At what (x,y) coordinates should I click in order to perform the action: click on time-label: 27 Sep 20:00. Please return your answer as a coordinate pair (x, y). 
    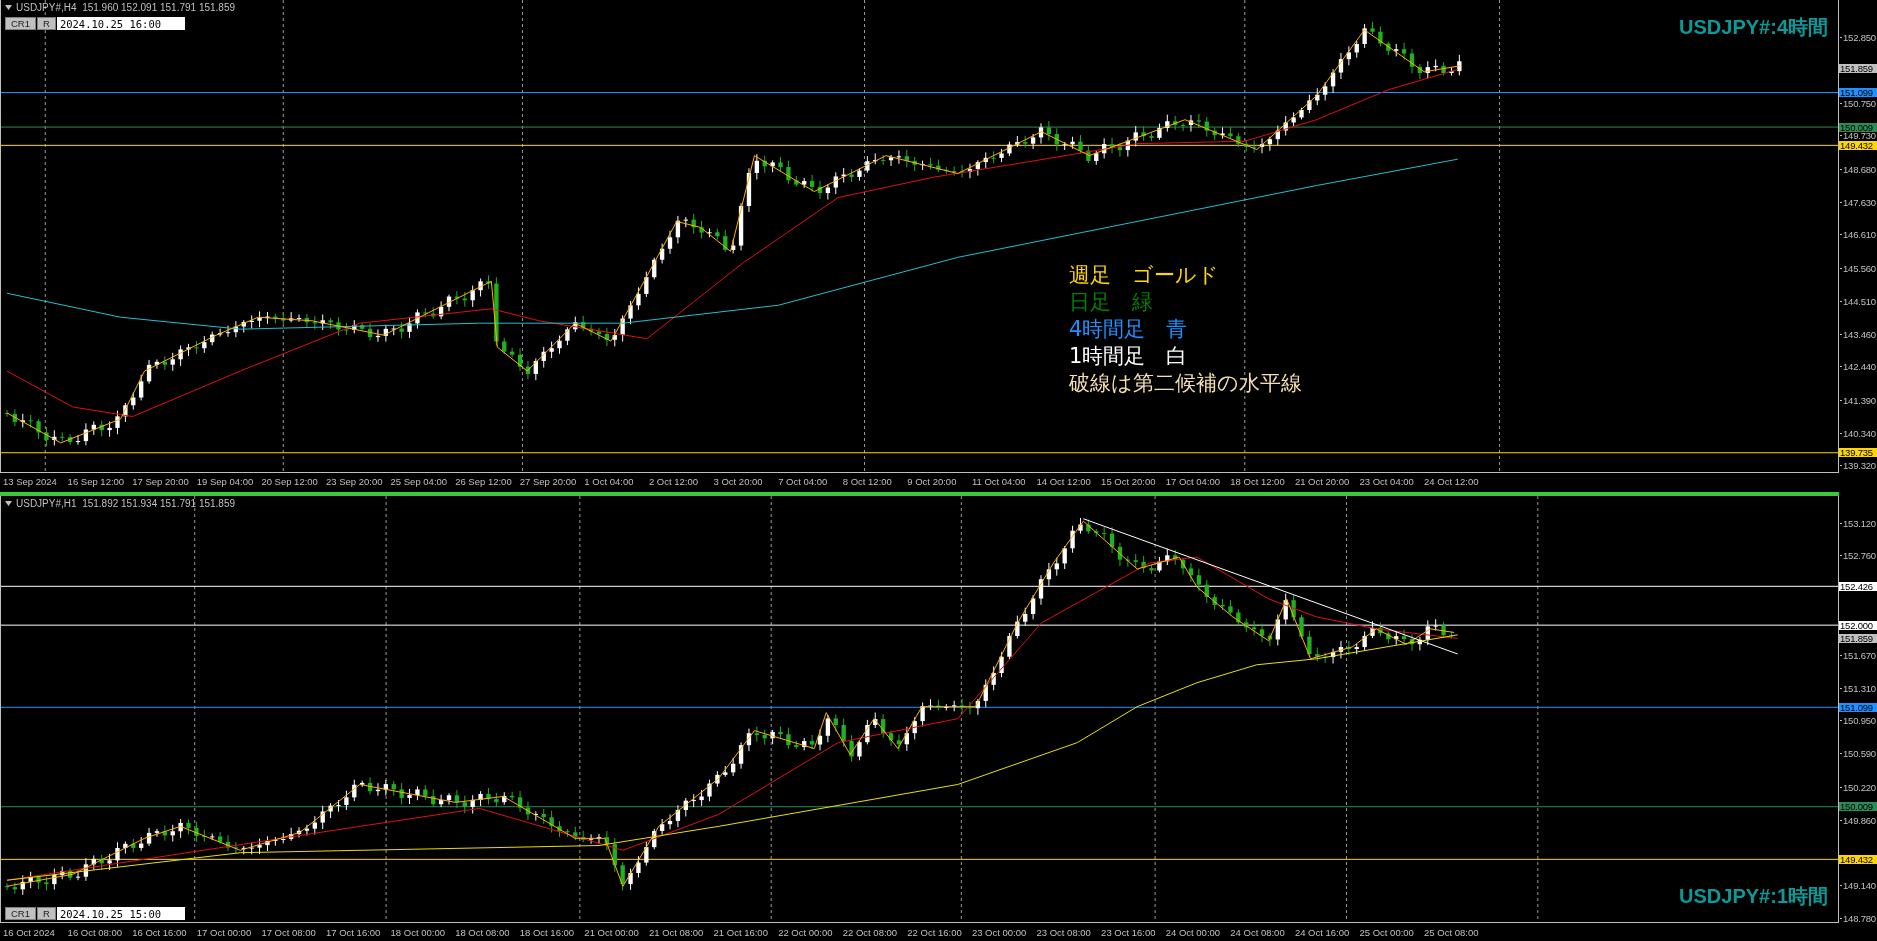
    Looking at the image, I should click on (548, 481).